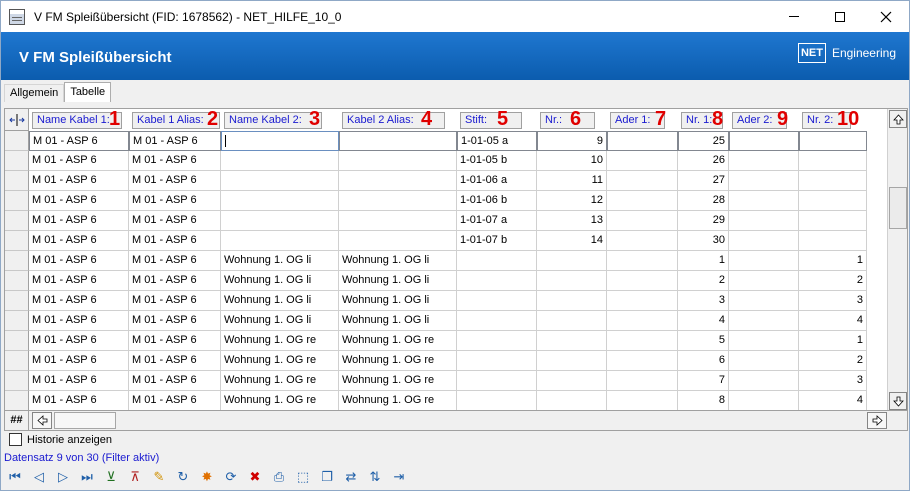  Describe the element at coordinates (207, 477) in the screenshot. I see `new-record-button: ✸` at that location.